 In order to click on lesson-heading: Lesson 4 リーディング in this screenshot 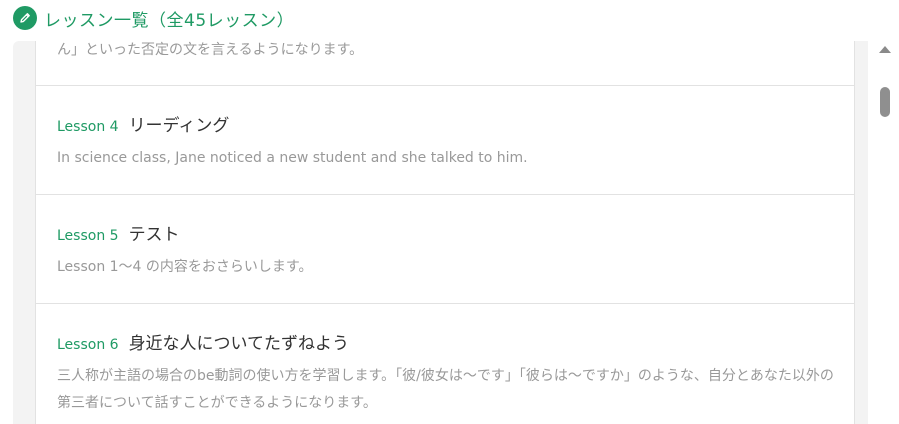, I will do `click(143, 123)`.